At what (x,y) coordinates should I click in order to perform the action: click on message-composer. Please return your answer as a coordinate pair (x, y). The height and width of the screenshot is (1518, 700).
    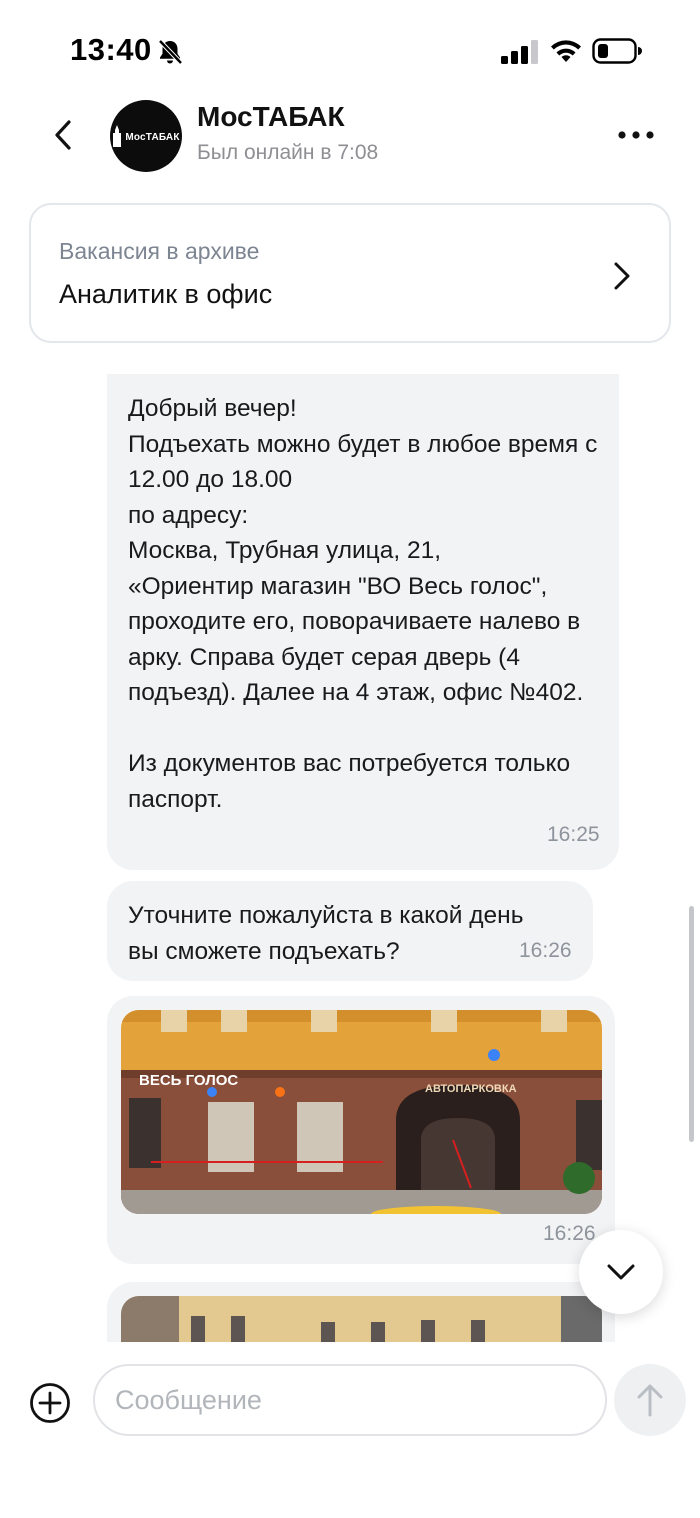
    Looking at the image, I should click on (350, 1430).